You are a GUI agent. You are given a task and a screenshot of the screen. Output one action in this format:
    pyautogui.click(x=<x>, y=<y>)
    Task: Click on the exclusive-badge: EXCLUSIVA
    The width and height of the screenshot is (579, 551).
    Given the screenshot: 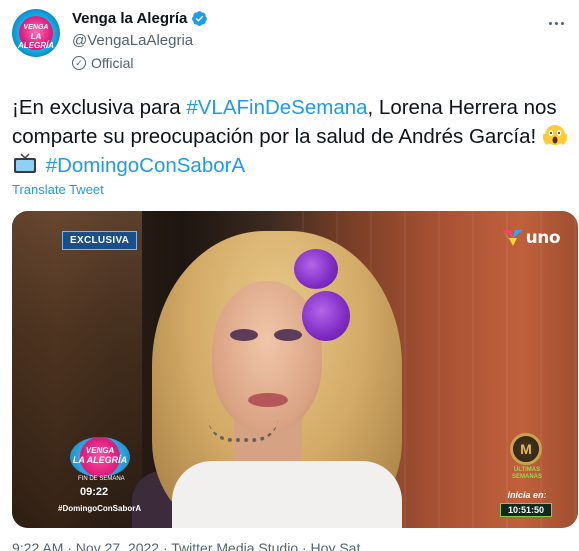 What is the action you would take?
    pyautogui.click(x=100, y=240)
    